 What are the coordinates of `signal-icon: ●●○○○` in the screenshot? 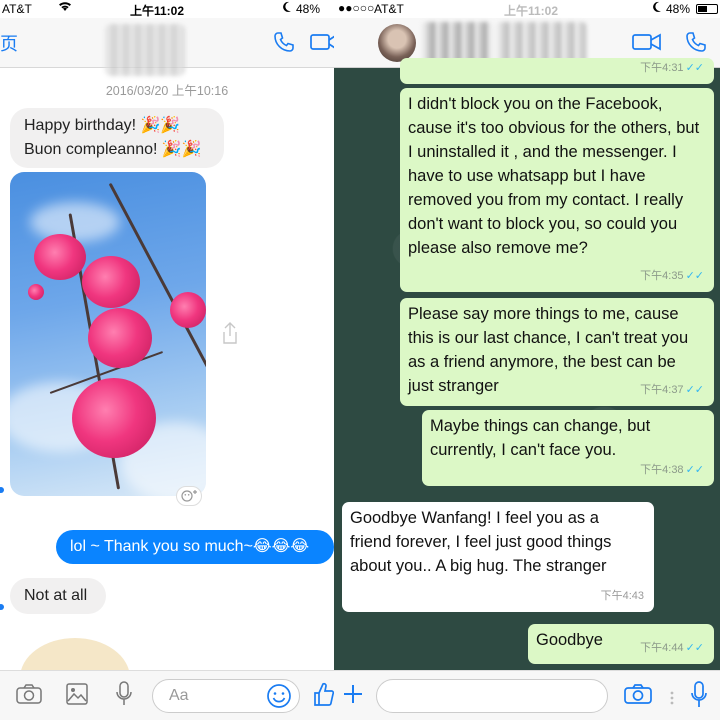 It's located at (356, 8).